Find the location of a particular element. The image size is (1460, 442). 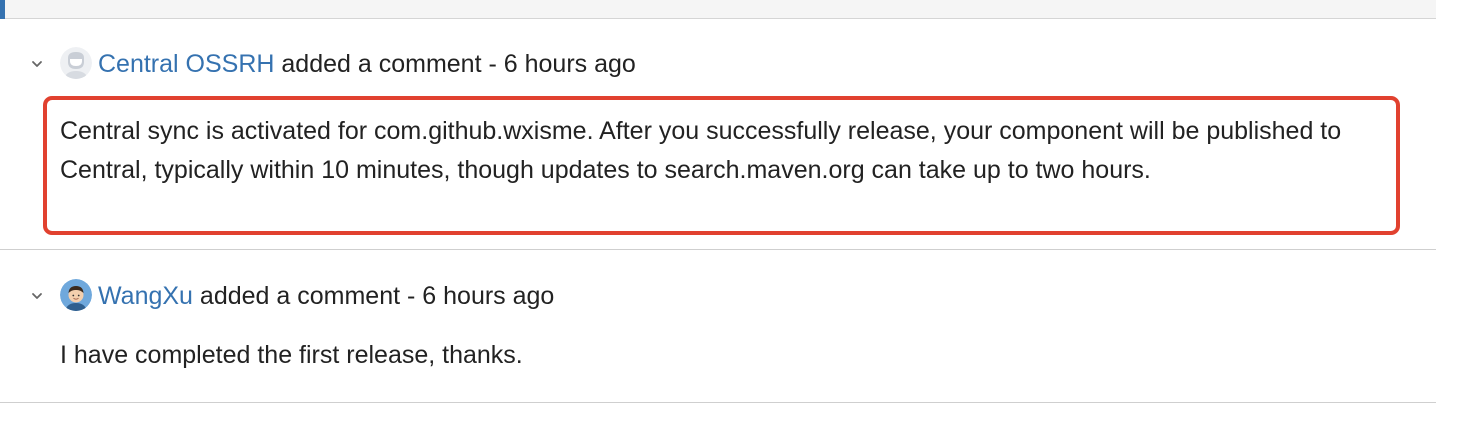

comment-author-link: Central OSSRH is located at coordinates (186, 64).